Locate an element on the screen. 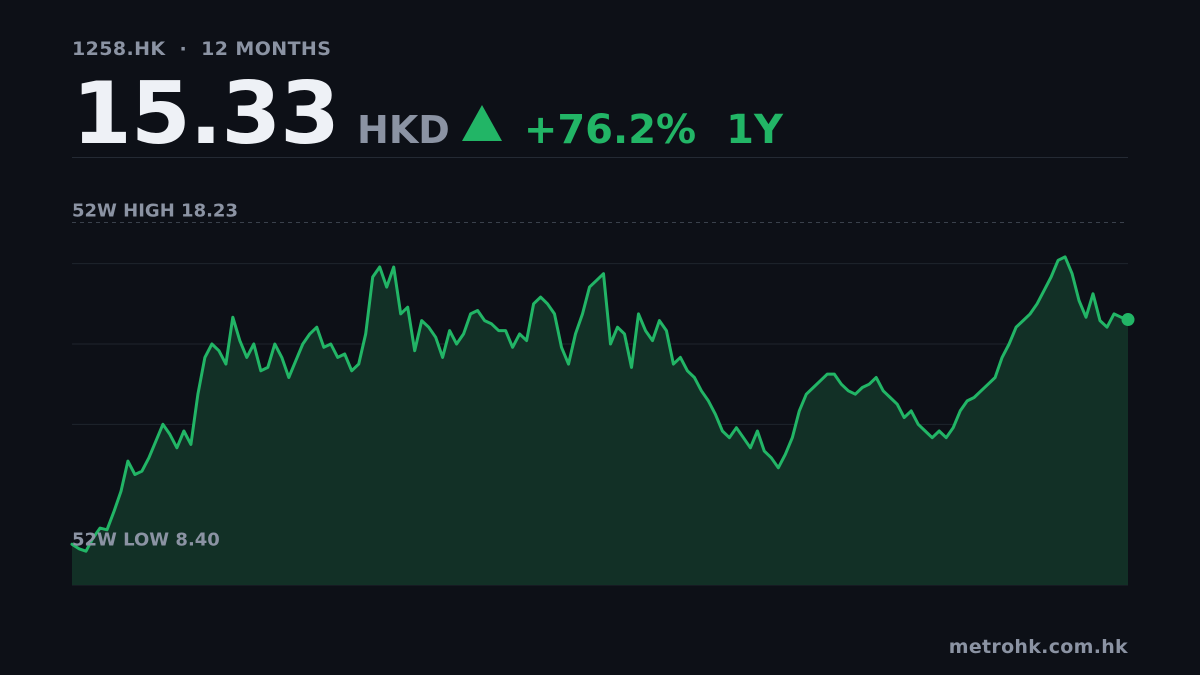 This screenshot has width=1200, height=675. 52w-high-value: 18.23 is located at coordinates (206, 210).